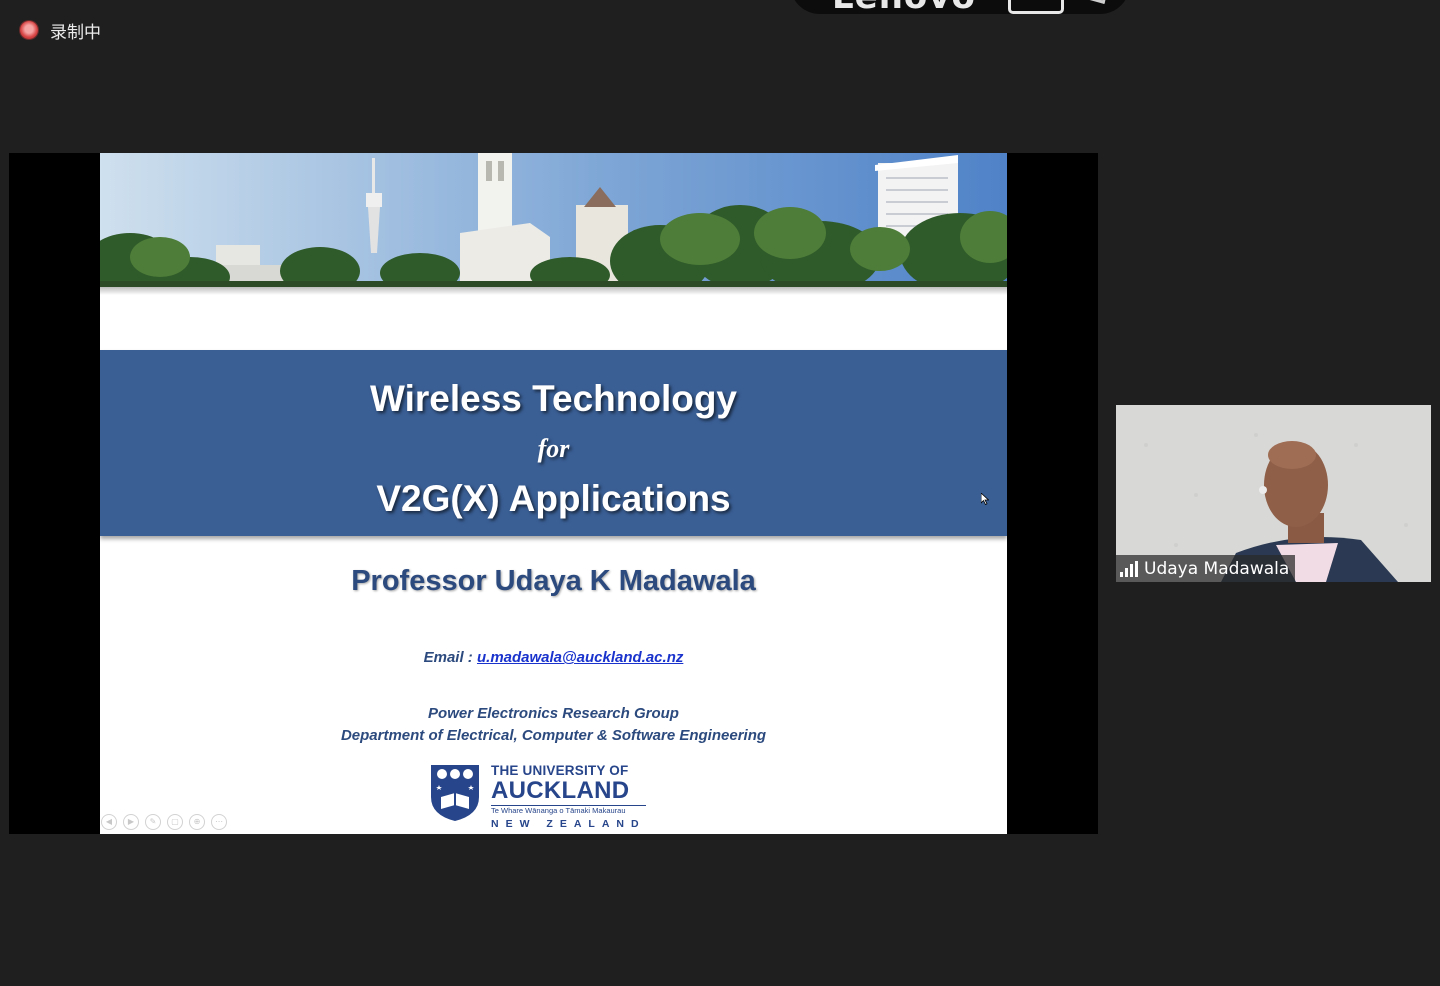 The height and width of the screenshot is (986, 1440). What do you see at coordinates (985, 499) in the screenshot?
I see `mouse-cursor-icon` at bounding box center [985, 499].